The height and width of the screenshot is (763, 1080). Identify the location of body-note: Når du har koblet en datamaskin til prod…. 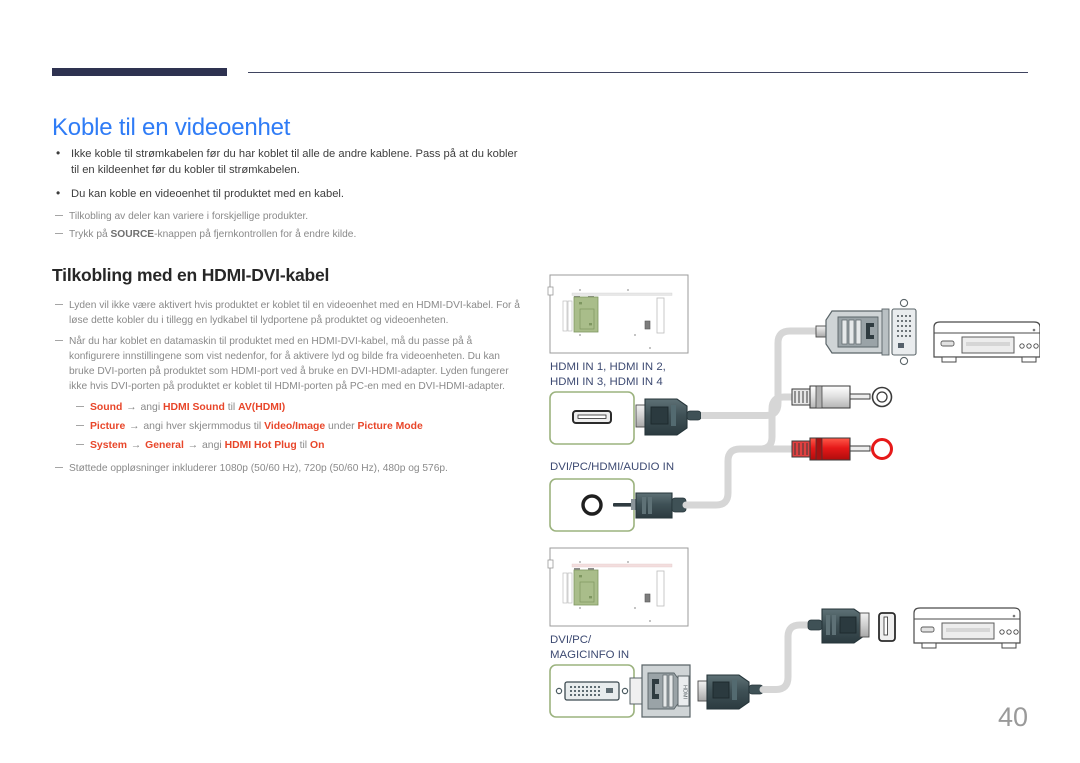
(287, 364).